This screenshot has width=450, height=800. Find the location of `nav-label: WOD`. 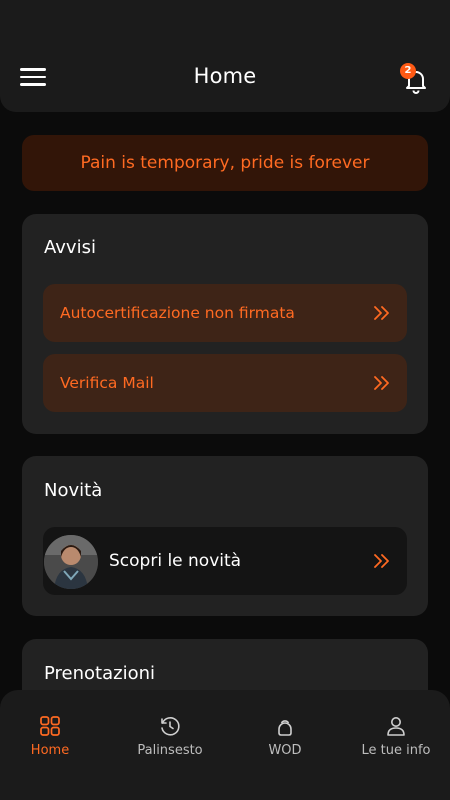

nav-label: WOD is located at coordinates (285, 750).